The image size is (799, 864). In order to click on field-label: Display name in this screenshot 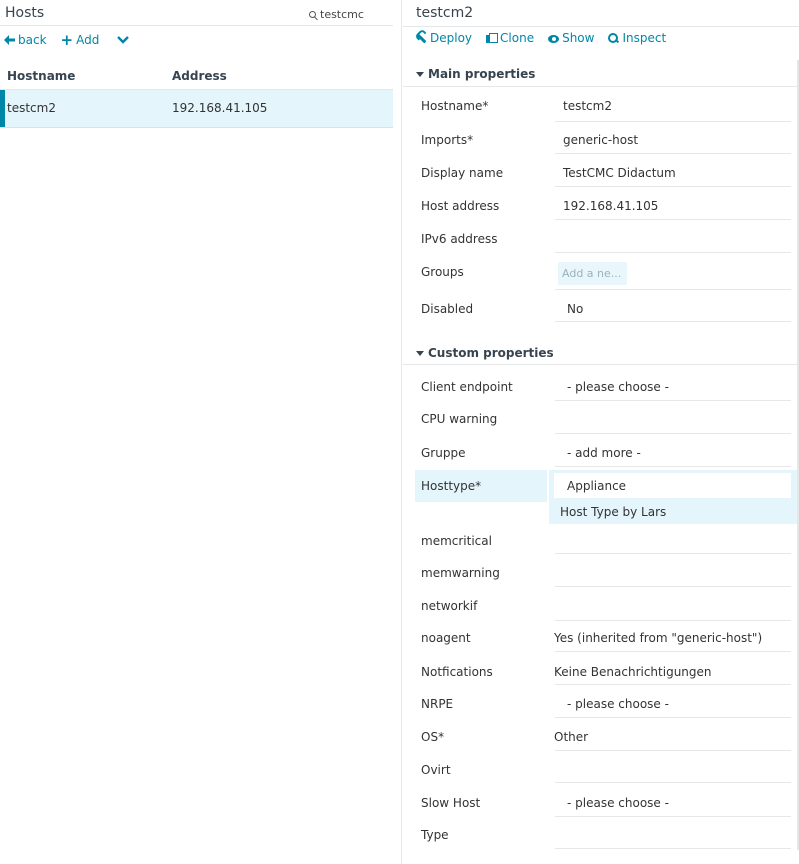, I will do `click(462, 173)`.